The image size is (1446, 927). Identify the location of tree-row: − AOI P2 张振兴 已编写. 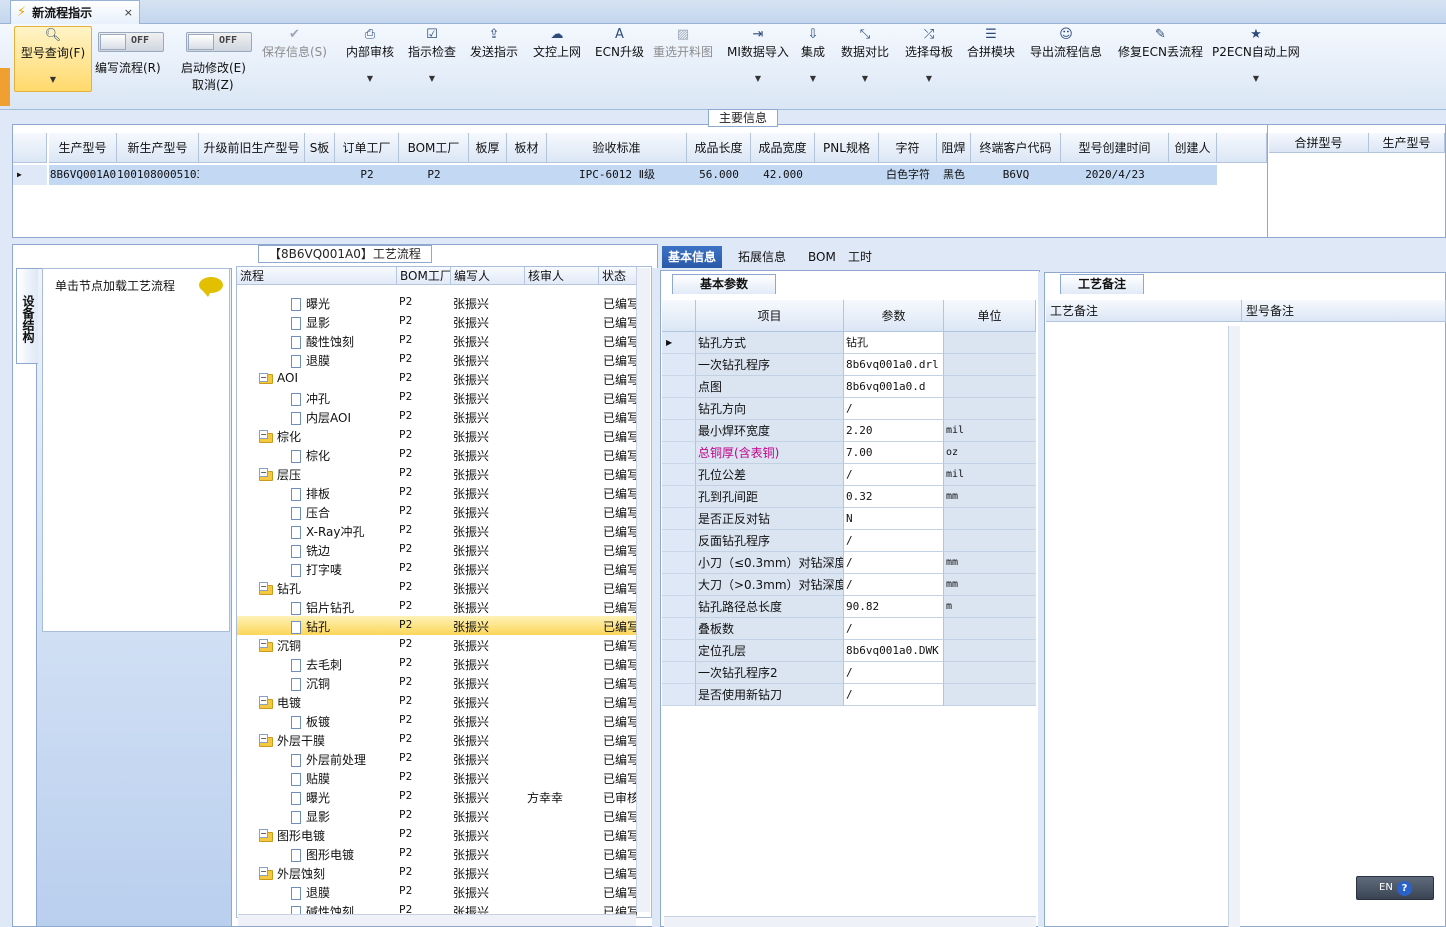
(437, 378).